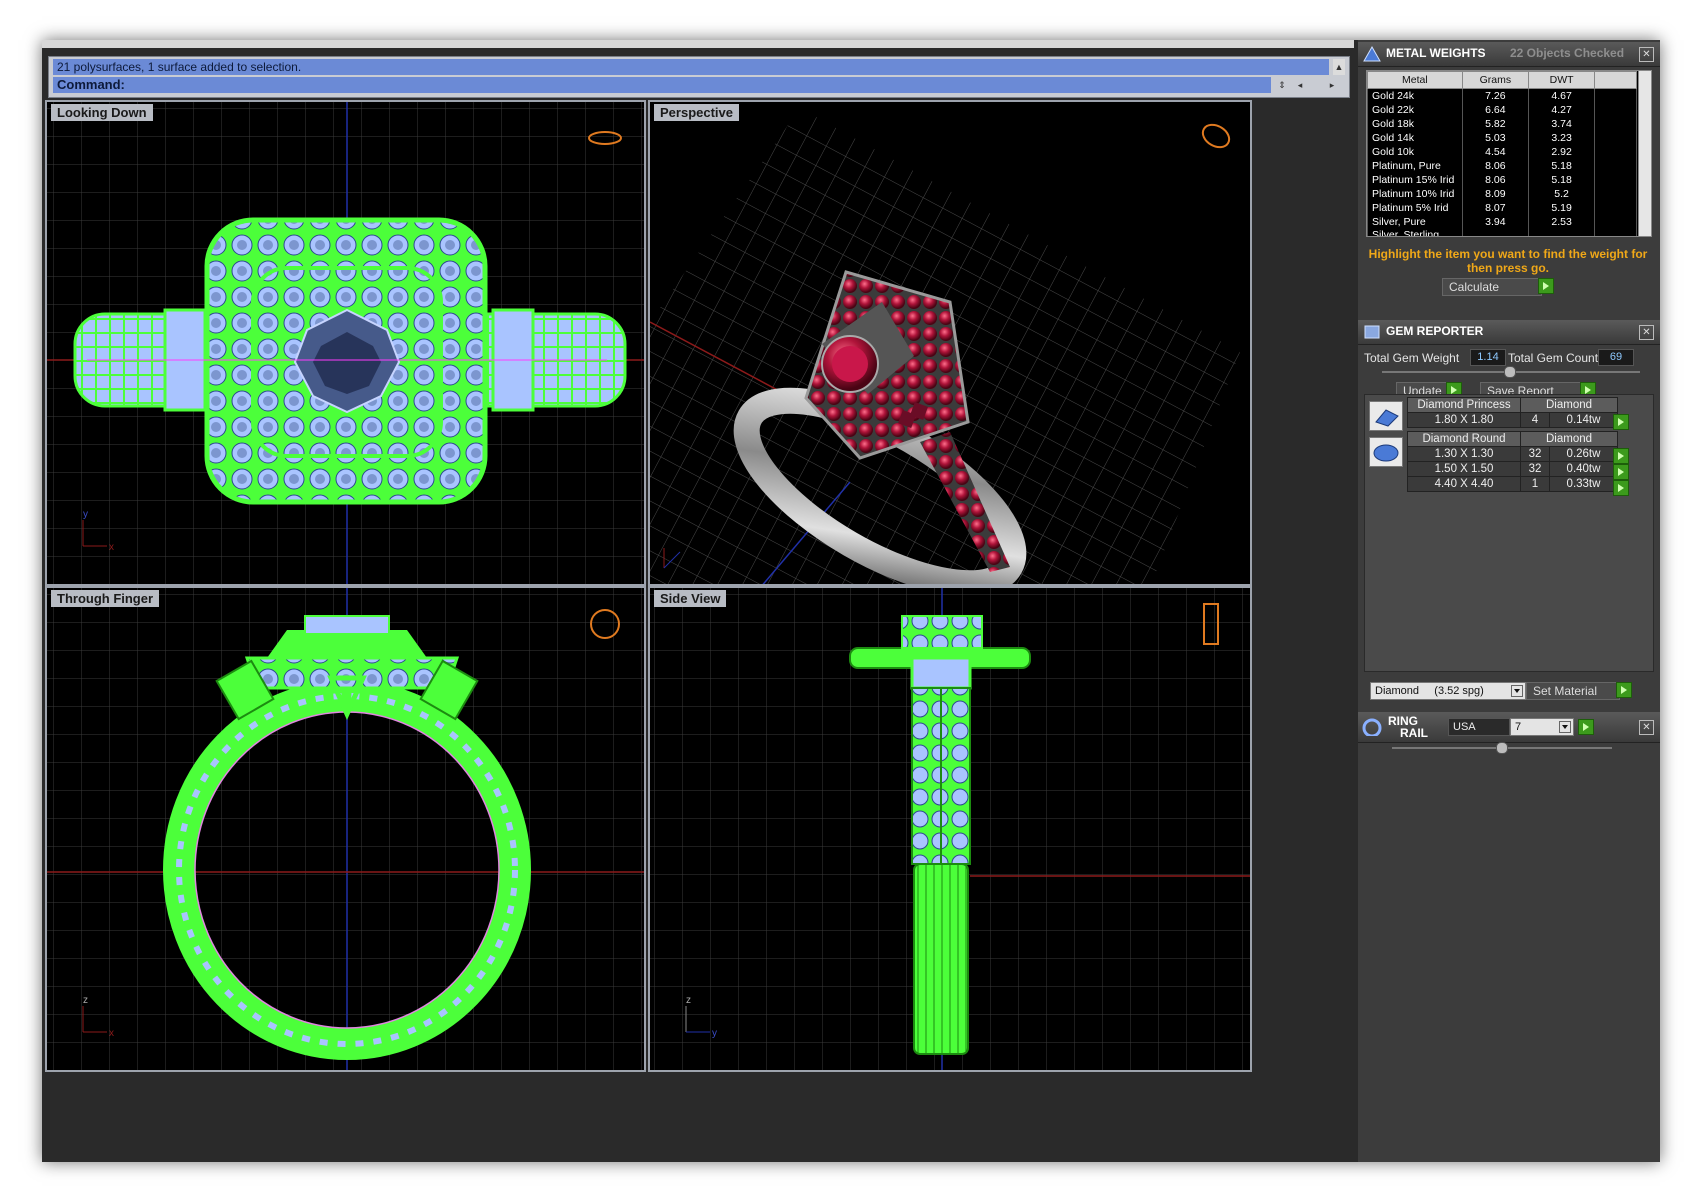 The image size is (1700, 1203). I want to click on command-next-icon: ▸, so click(1332, 85).